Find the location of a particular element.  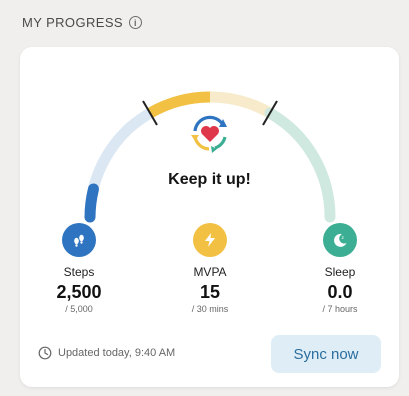

metric-value: 0.0 is located at coordinates (340, 292).